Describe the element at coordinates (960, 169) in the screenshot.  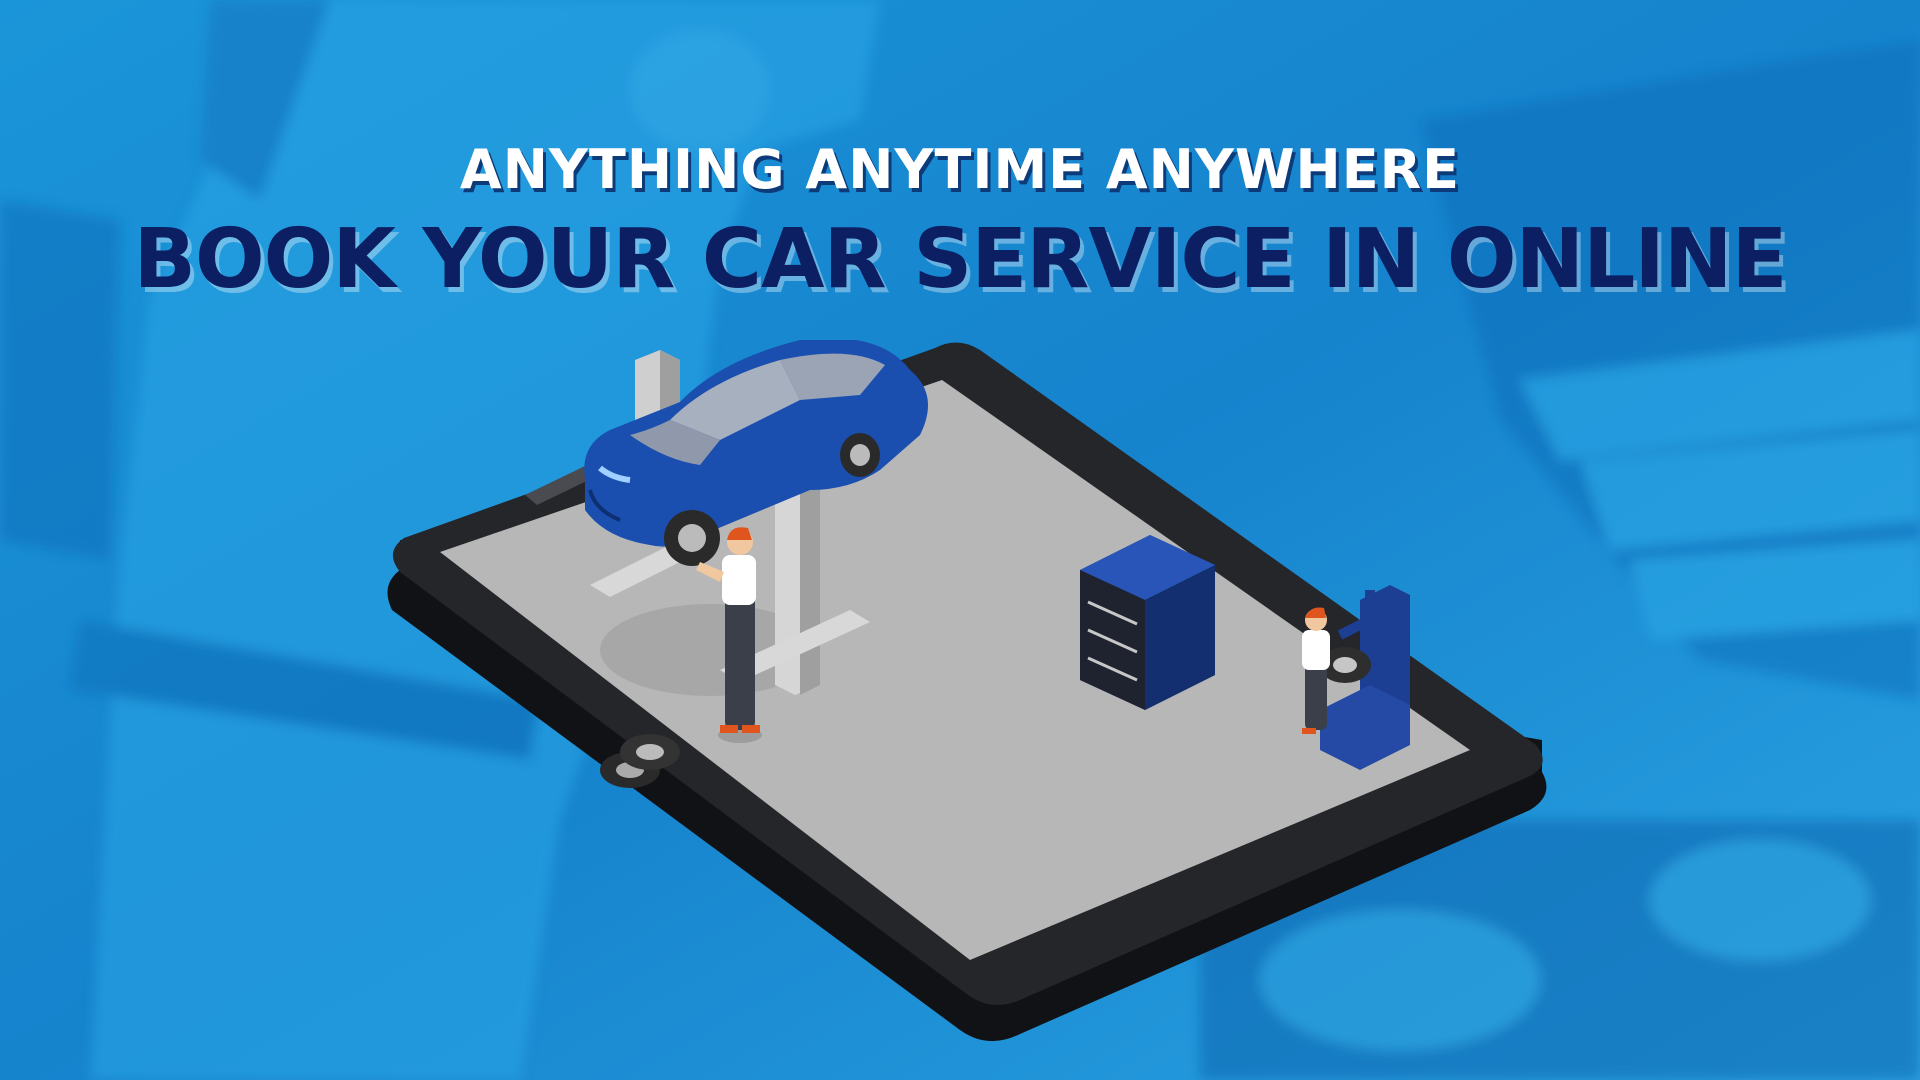
I see `tagline: ANYTHING ANYTIME ANYWHERE` at that location.